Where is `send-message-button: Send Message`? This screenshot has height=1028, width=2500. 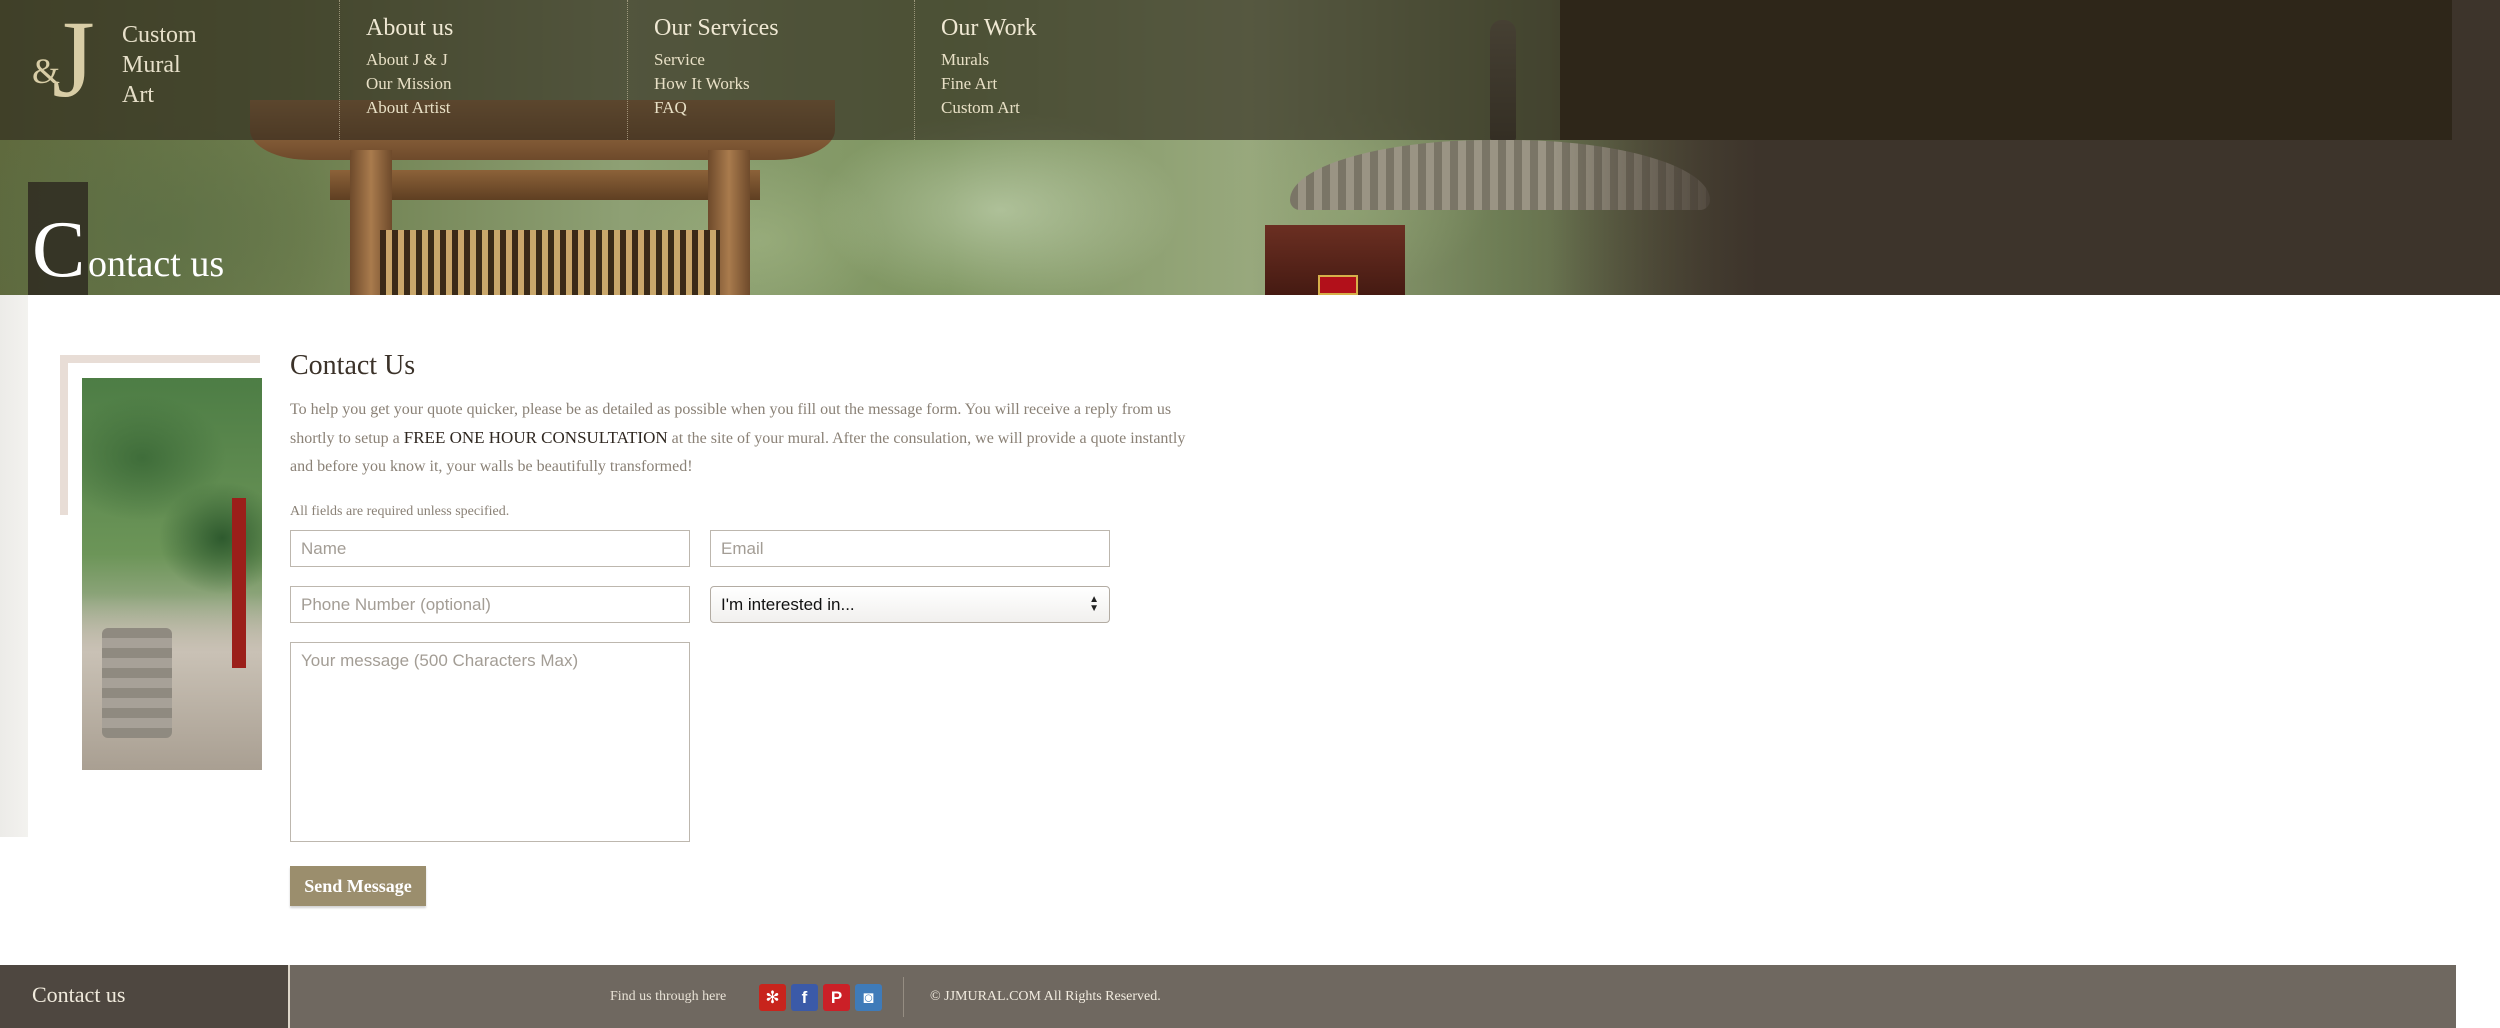 send-message-button: Send Message is located at coordinates (358, 886).